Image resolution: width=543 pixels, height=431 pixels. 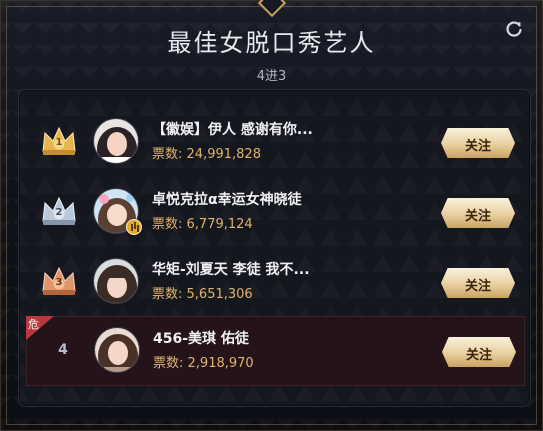 What do you see at coordinates (282, 199) in the screenshot?
I see `artist-name: 卓悦克拉α幸运女神晓徒` at bounding box center [282, 199].